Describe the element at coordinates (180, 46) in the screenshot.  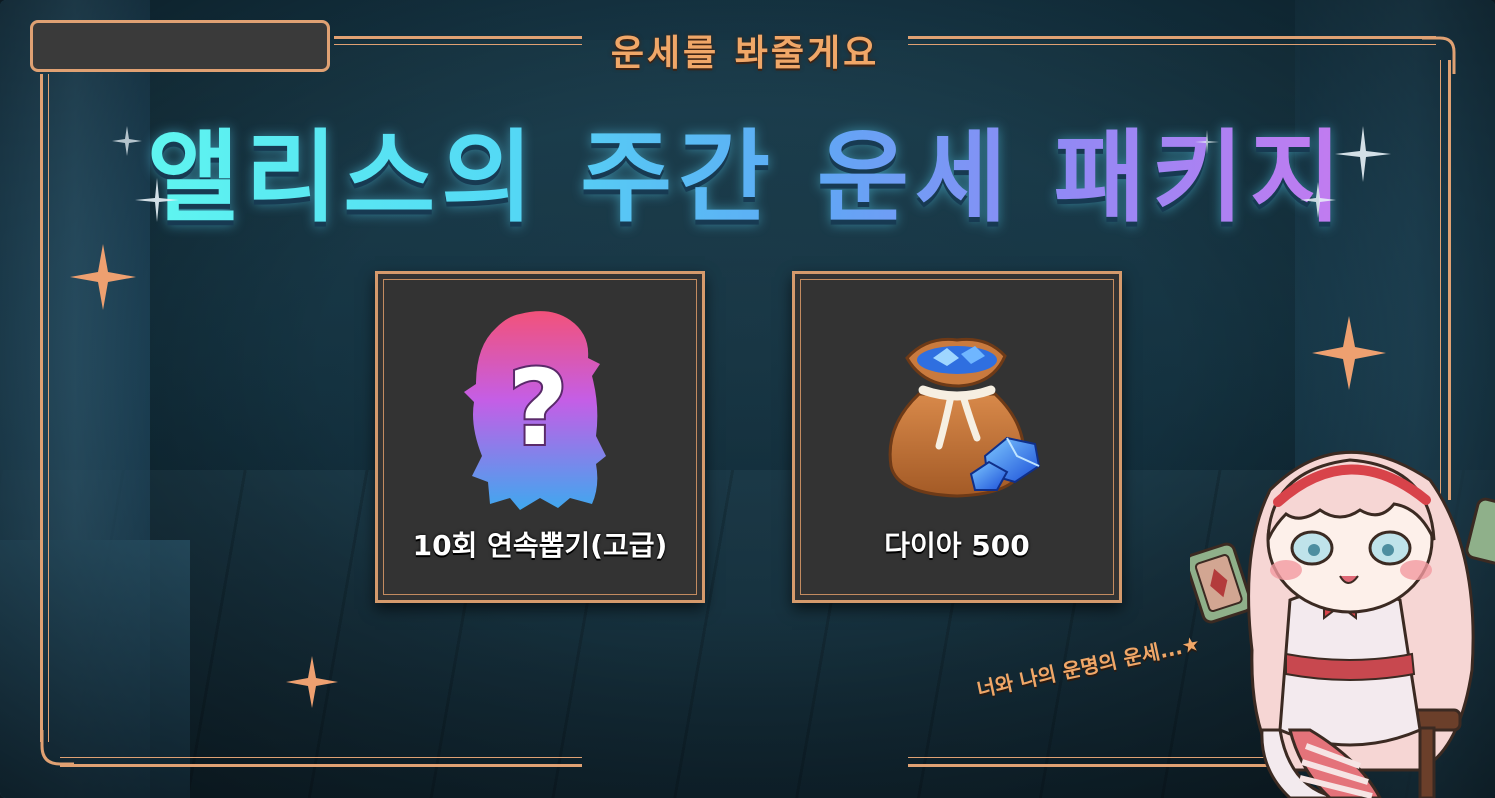
I see `name-plate` at that location.